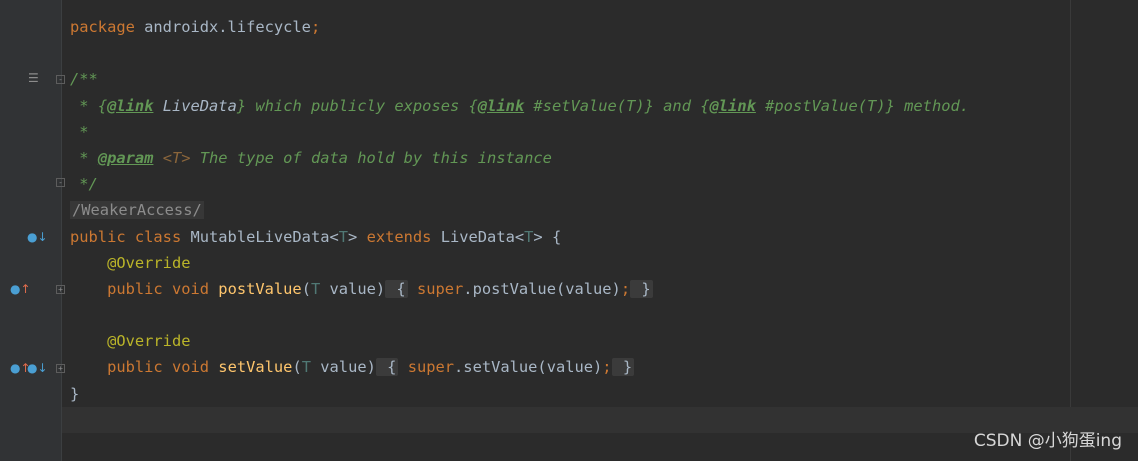 This screenshot has width=1138, height=461. What do you see at coordinates (528, 367) in the screenshot?
I see `method-call: .setValue(value)` at bounding box center [528, 367].